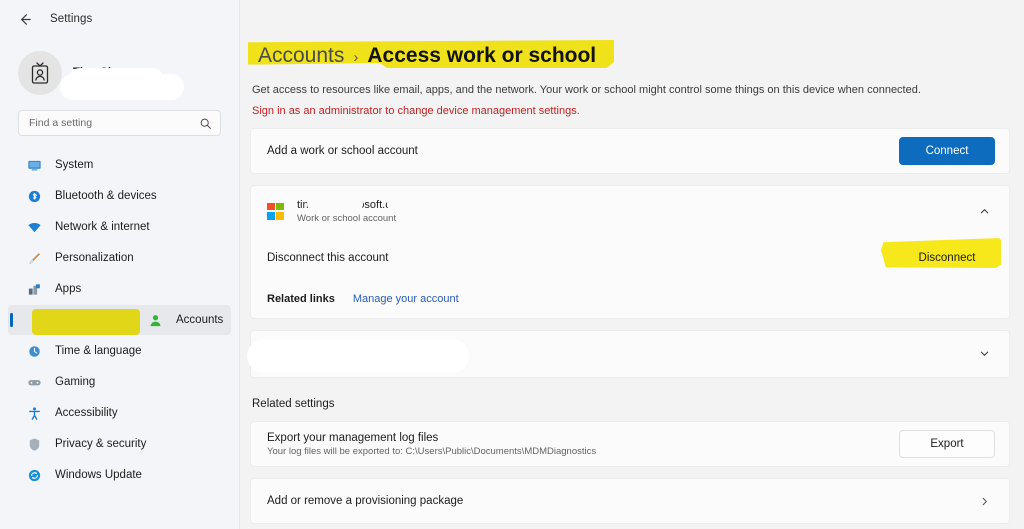 This screenshot has height=529, width=1024. What do you see at coordinates (34, 382) in the screenshot?
I see `gamepad-icon` at bounding box center [34, 382].